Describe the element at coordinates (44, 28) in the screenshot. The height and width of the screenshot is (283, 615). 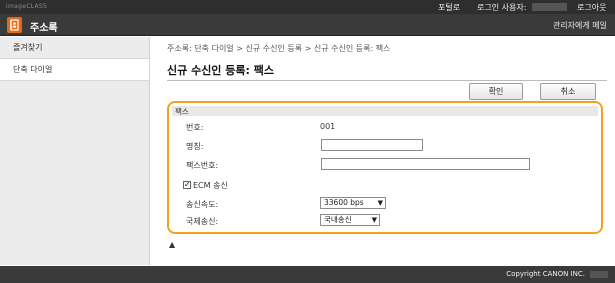
I see `app-title: 주소록` at that location.